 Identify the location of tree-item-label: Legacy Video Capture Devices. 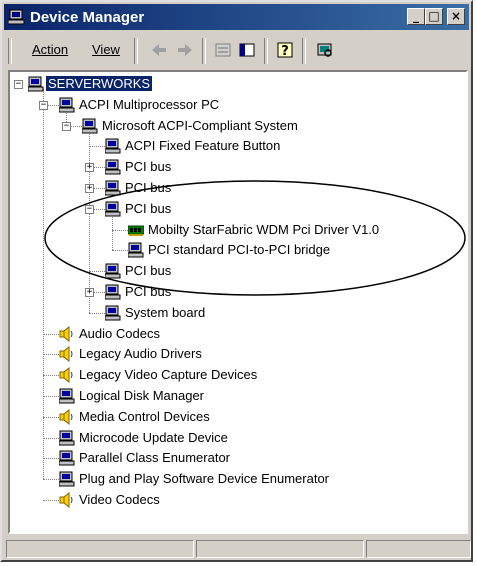
(168, 375).